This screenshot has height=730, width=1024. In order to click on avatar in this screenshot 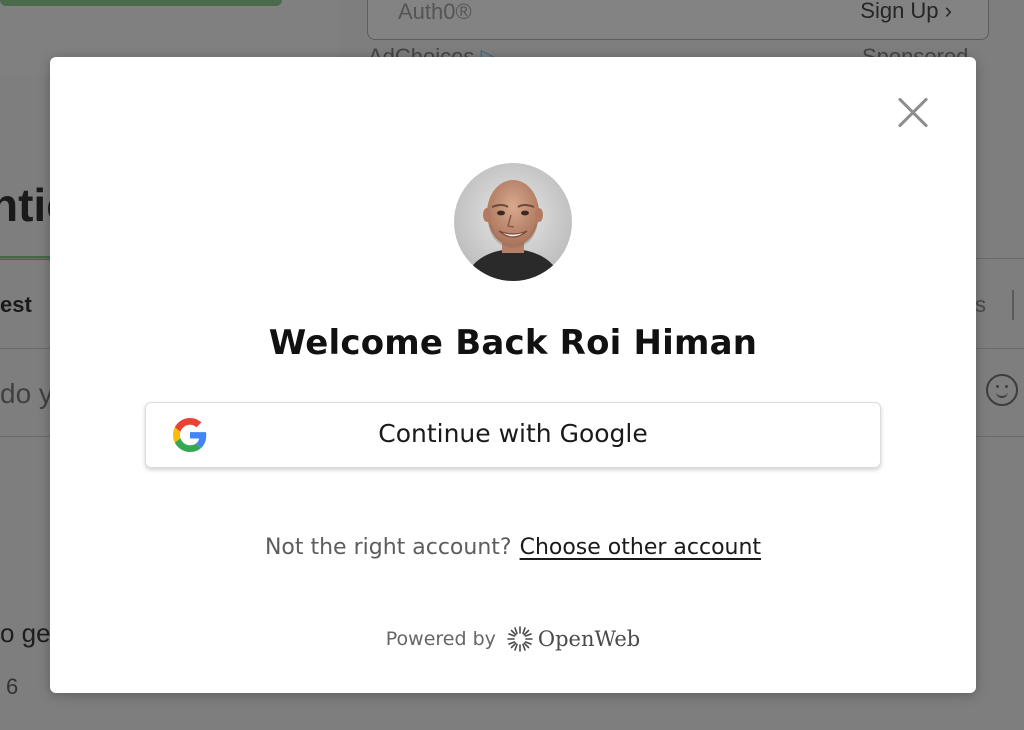, I will do `click(513, 222)`.